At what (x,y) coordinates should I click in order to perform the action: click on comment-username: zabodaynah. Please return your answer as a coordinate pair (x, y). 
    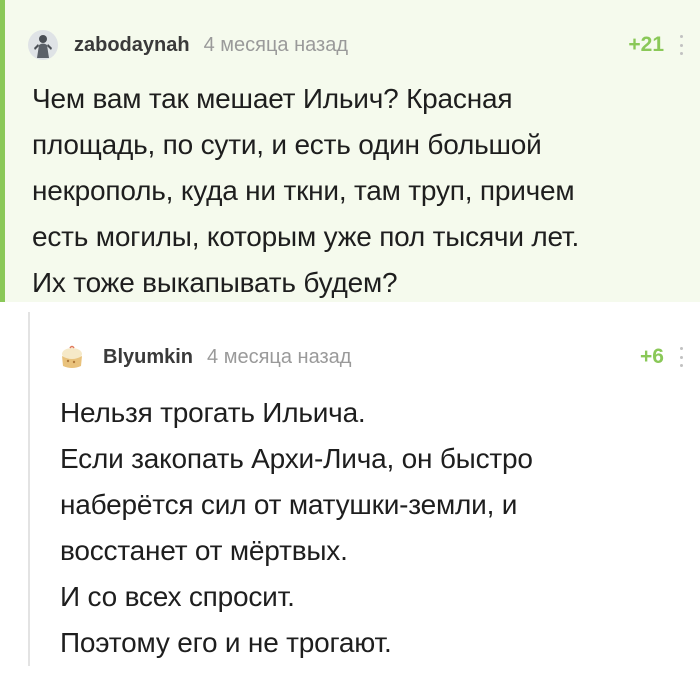
    Looking at the image, I should click on (132, 45).